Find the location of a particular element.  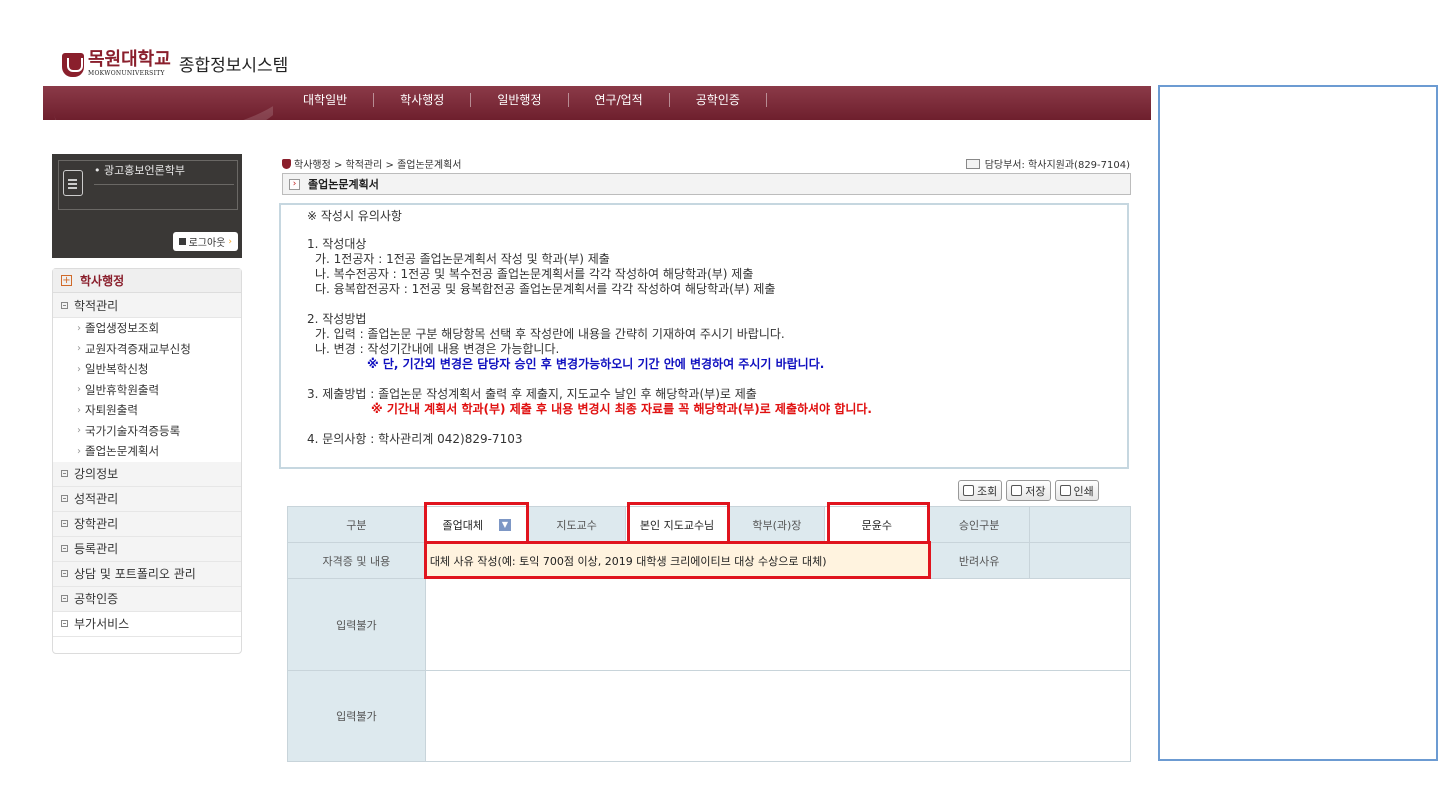

user-divider is located at coordinates (164, 184).